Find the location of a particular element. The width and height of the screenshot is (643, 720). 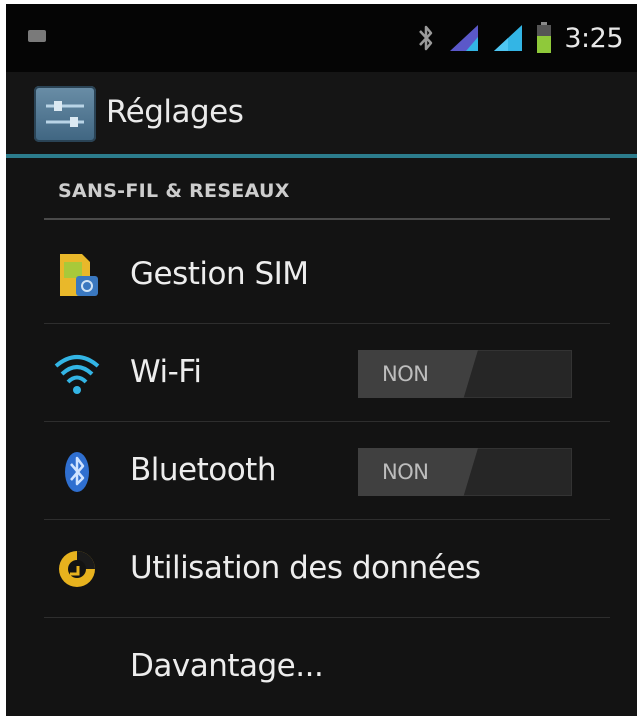

section-divider is located at coordinates (327, 219).